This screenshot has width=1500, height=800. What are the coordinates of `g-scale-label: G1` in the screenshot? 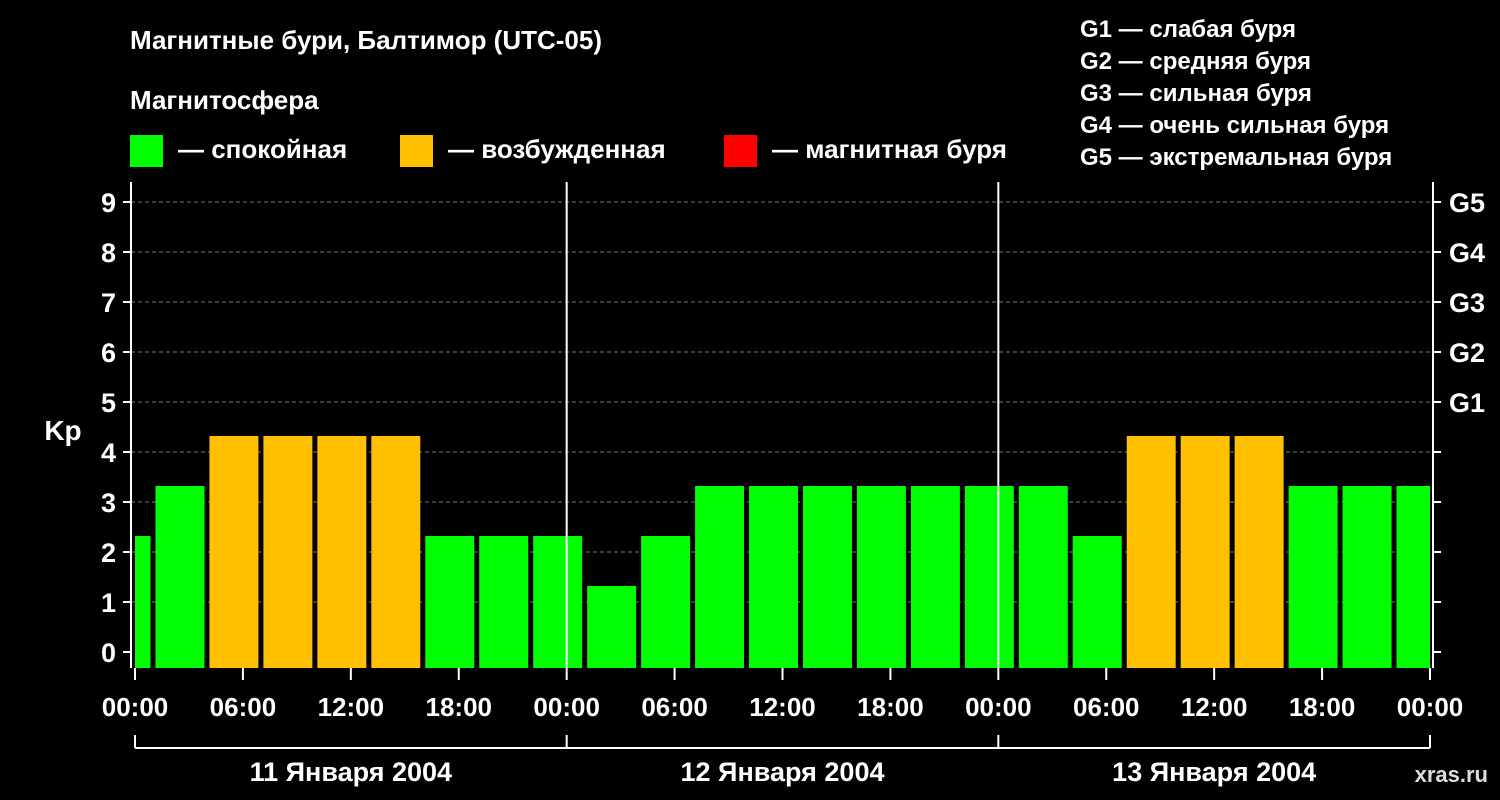 It's located at (1467, 403).